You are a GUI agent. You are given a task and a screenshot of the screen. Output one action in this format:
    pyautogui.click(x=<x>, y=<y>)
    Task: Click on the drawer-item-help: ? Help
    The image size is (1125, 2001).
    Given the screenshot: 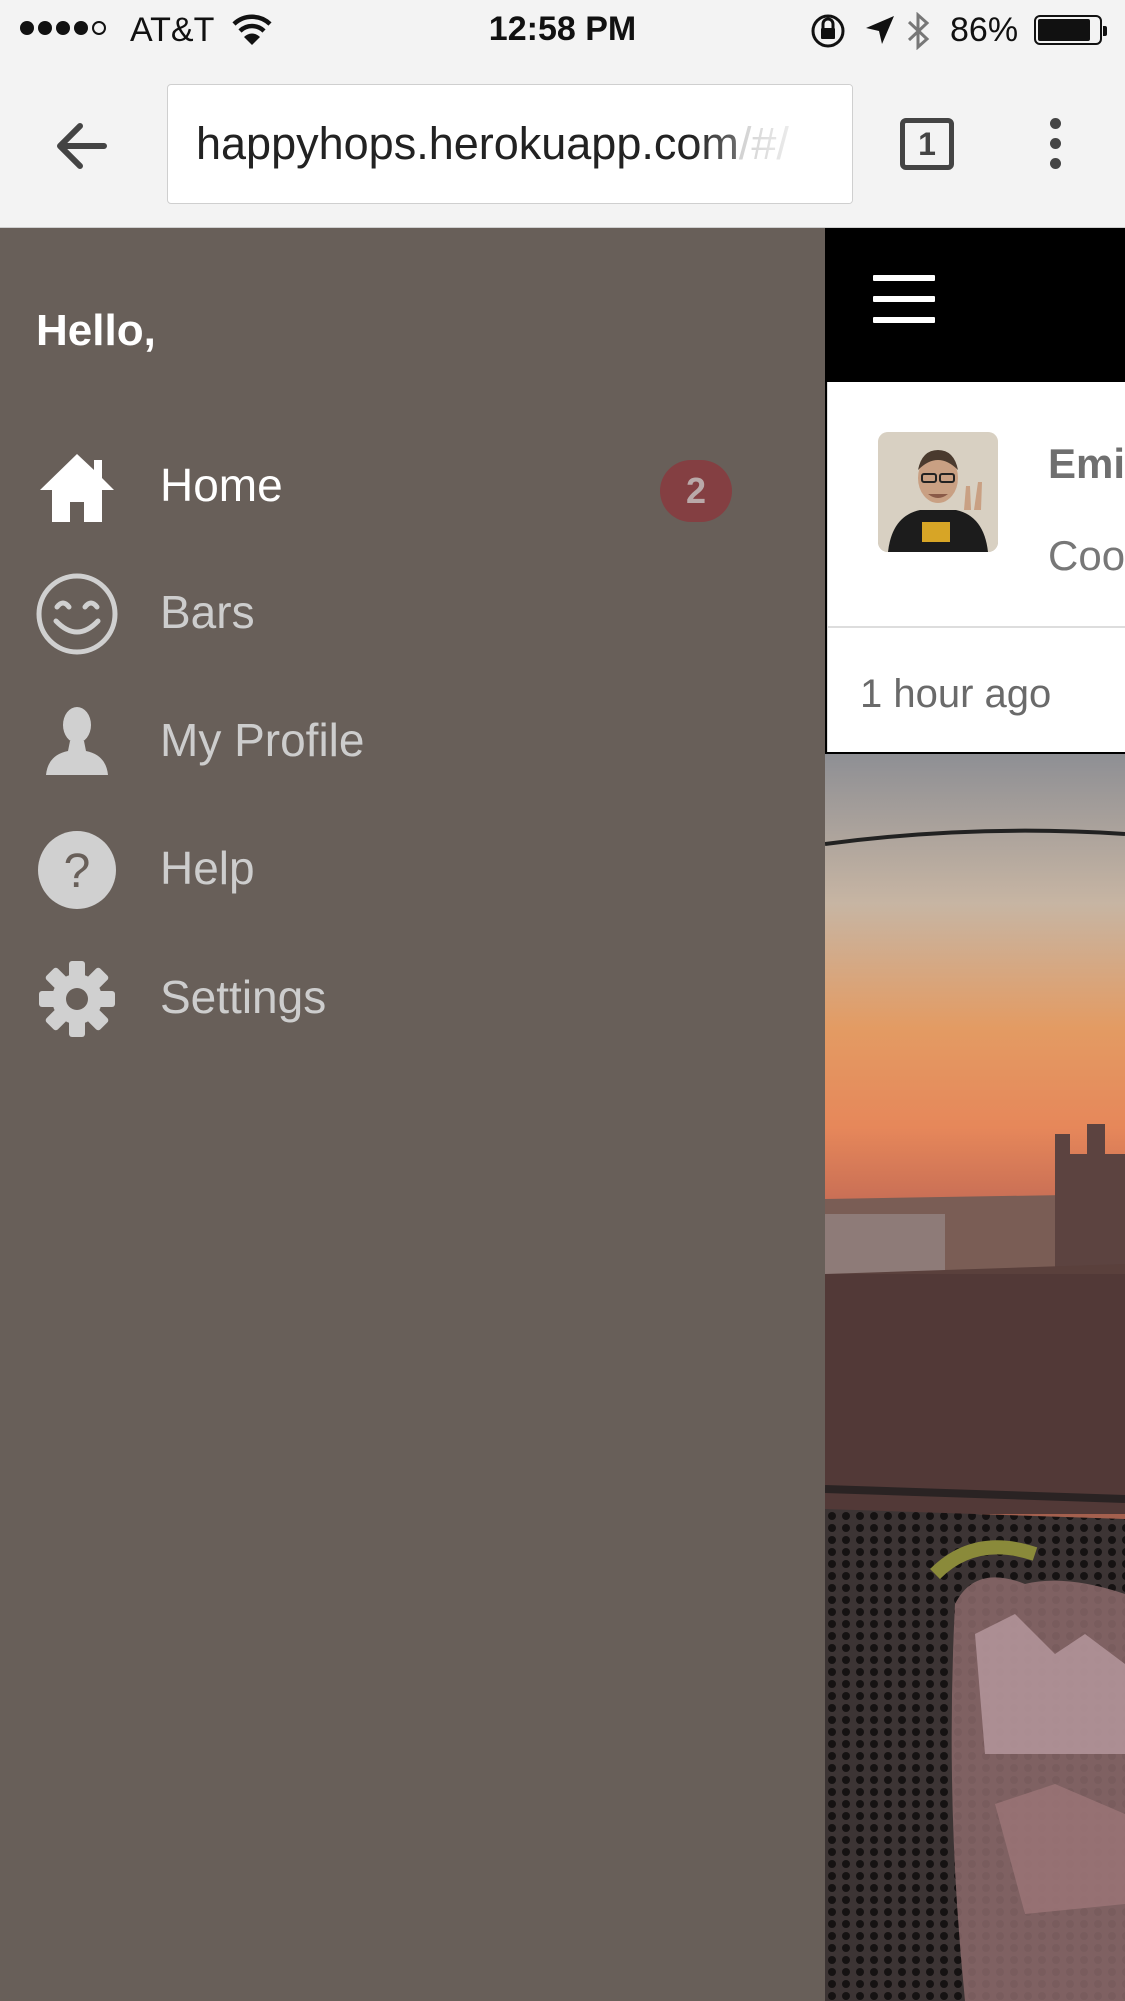 What is the action you would take?
    pyautogui.click(x=412, y=866)
    